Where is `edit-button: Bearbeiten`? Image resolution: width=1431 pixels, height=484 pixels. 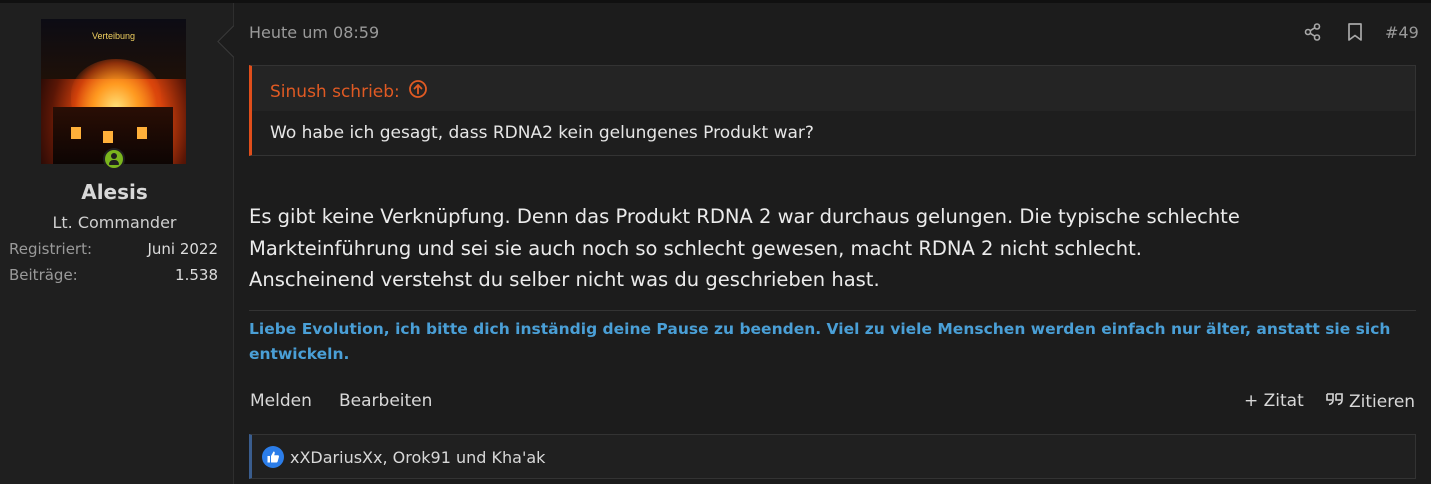 edit-button: Bearbeiten is located at coordinates (385, 401).